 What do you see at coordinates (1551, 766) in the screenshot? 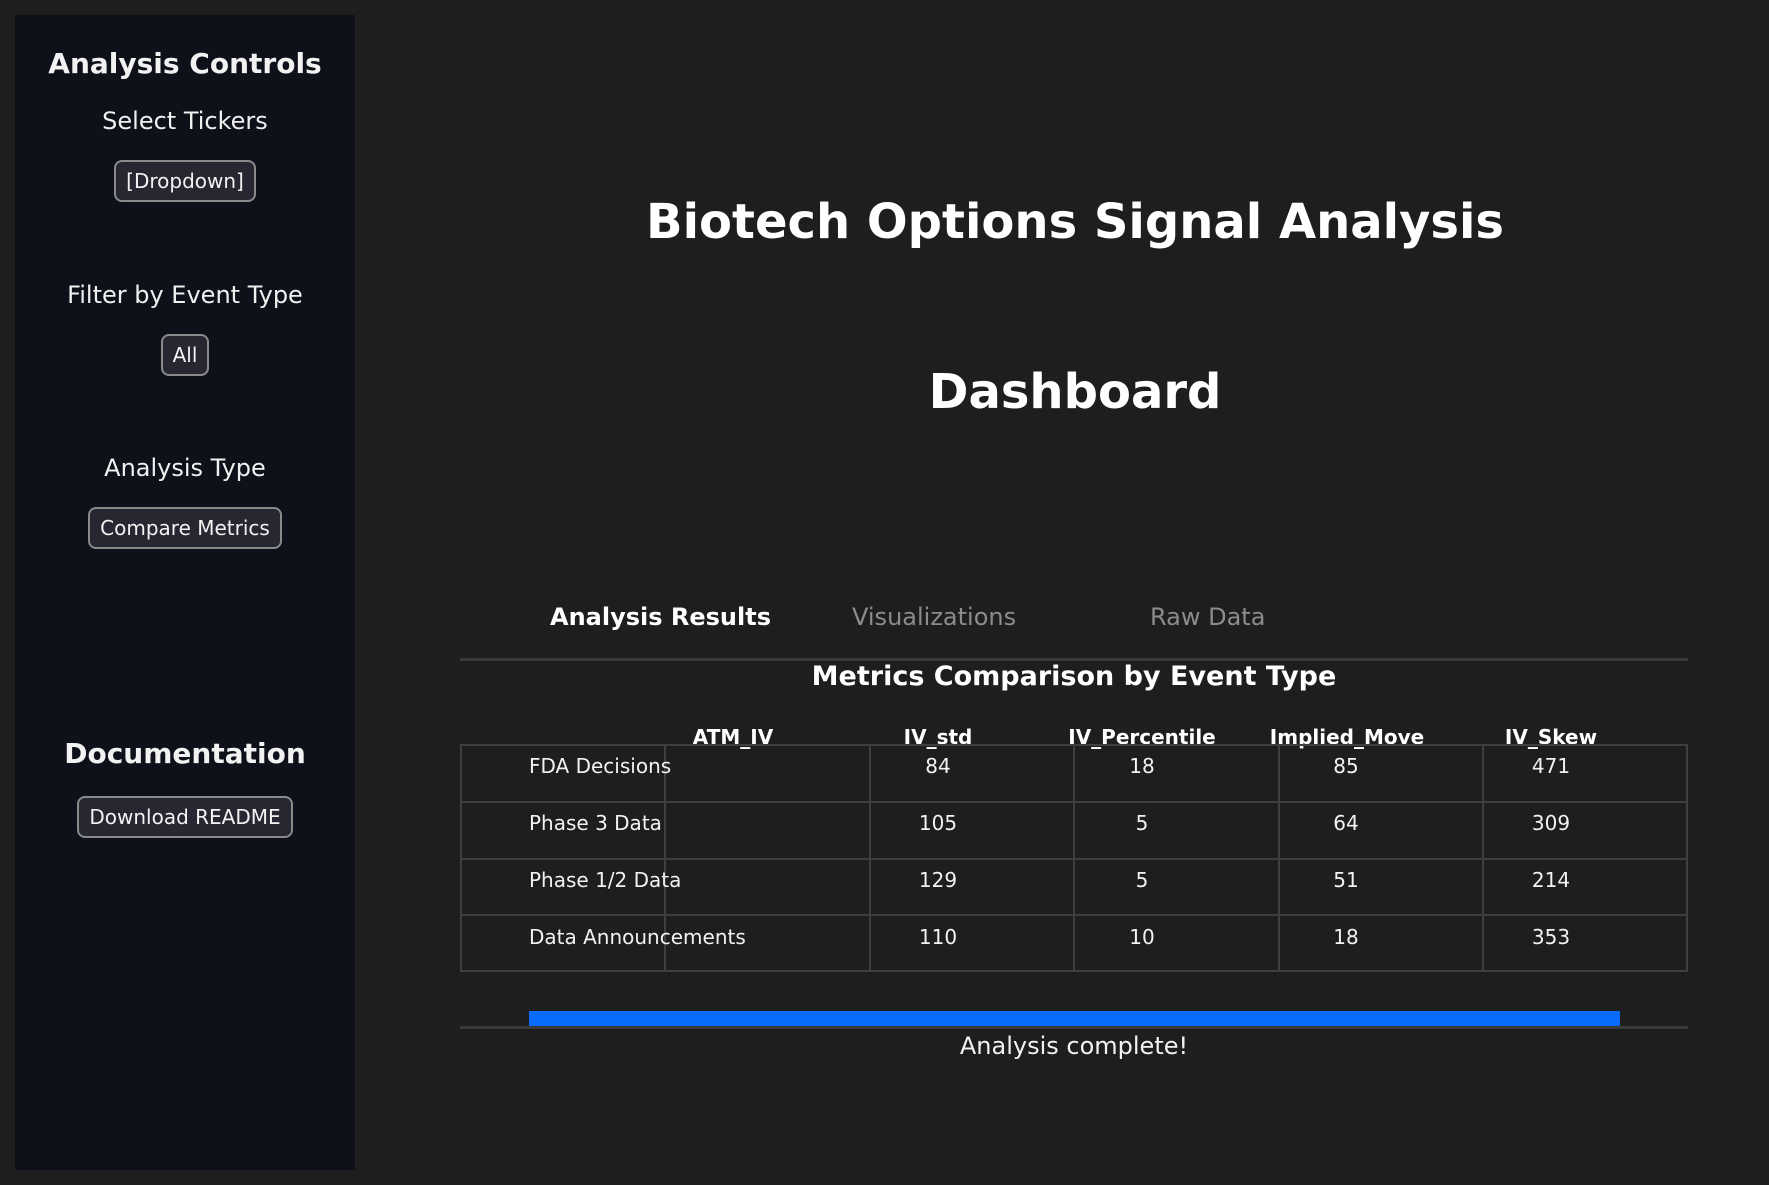
I see `table-cell: 471` at bounding box center [1551, 766].